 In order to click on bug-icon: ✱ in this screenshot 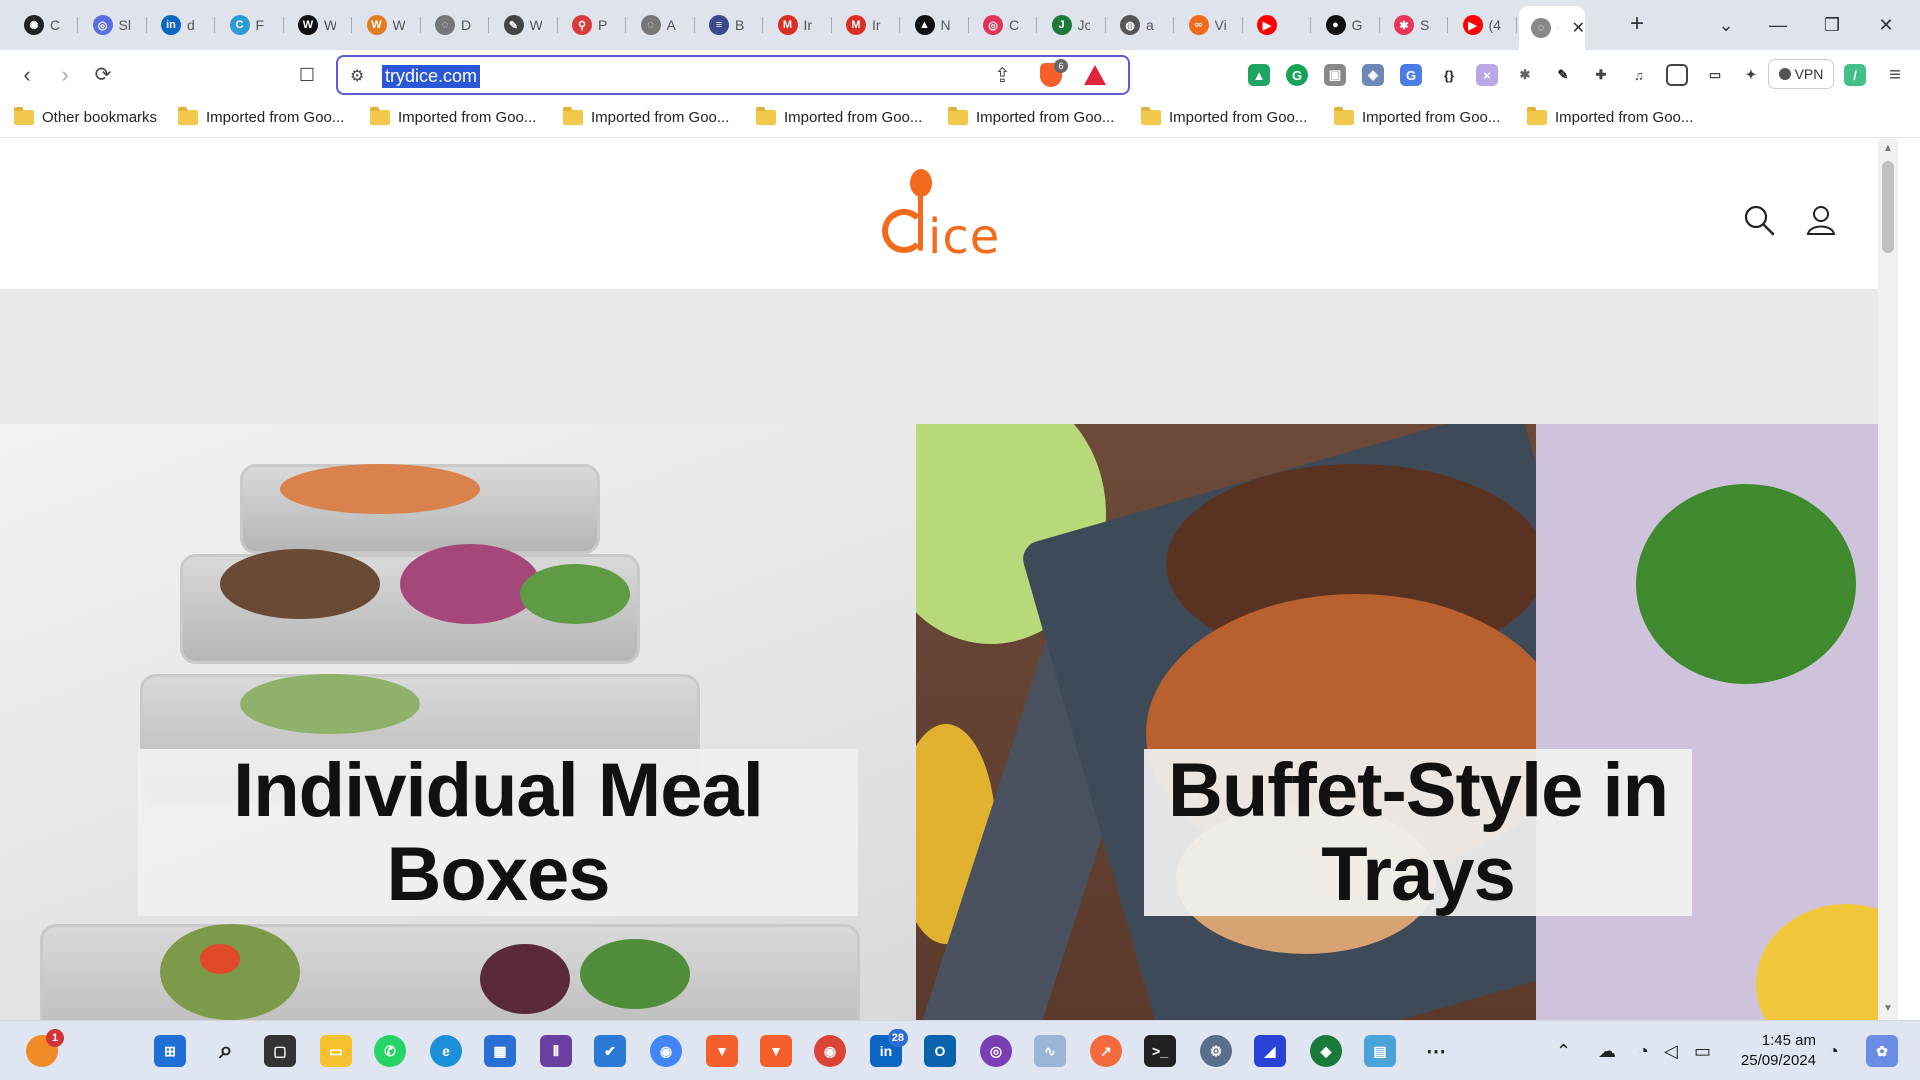, I will do `click(1525, 75)`.